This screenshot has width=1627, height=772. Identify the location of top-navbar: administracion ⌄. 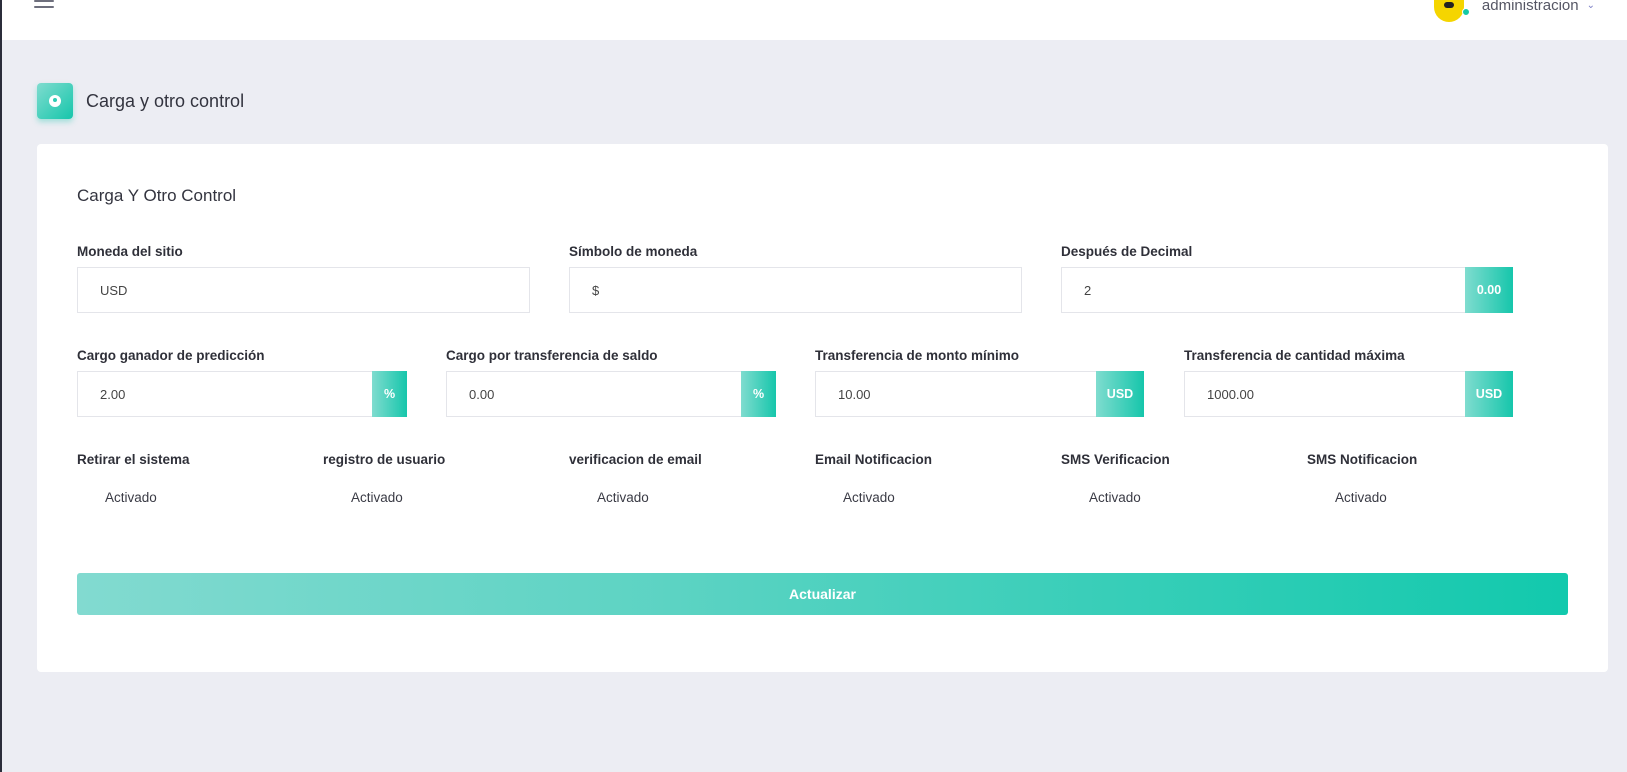
(814, 20).